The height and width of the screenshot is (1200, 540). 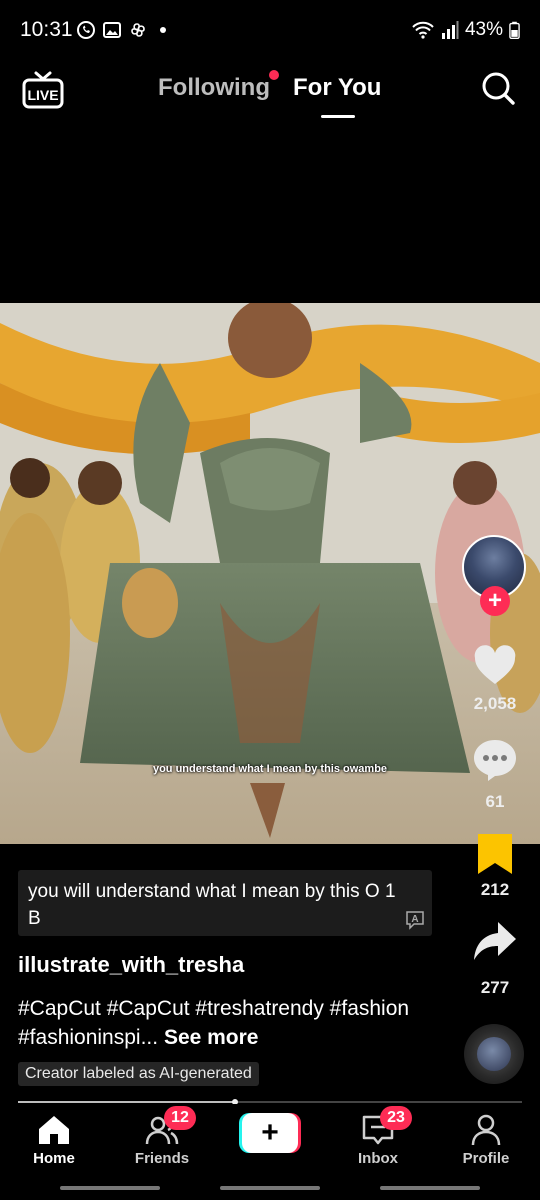 I want to click on live-icon: LIVE, so click(x=43, y=90).